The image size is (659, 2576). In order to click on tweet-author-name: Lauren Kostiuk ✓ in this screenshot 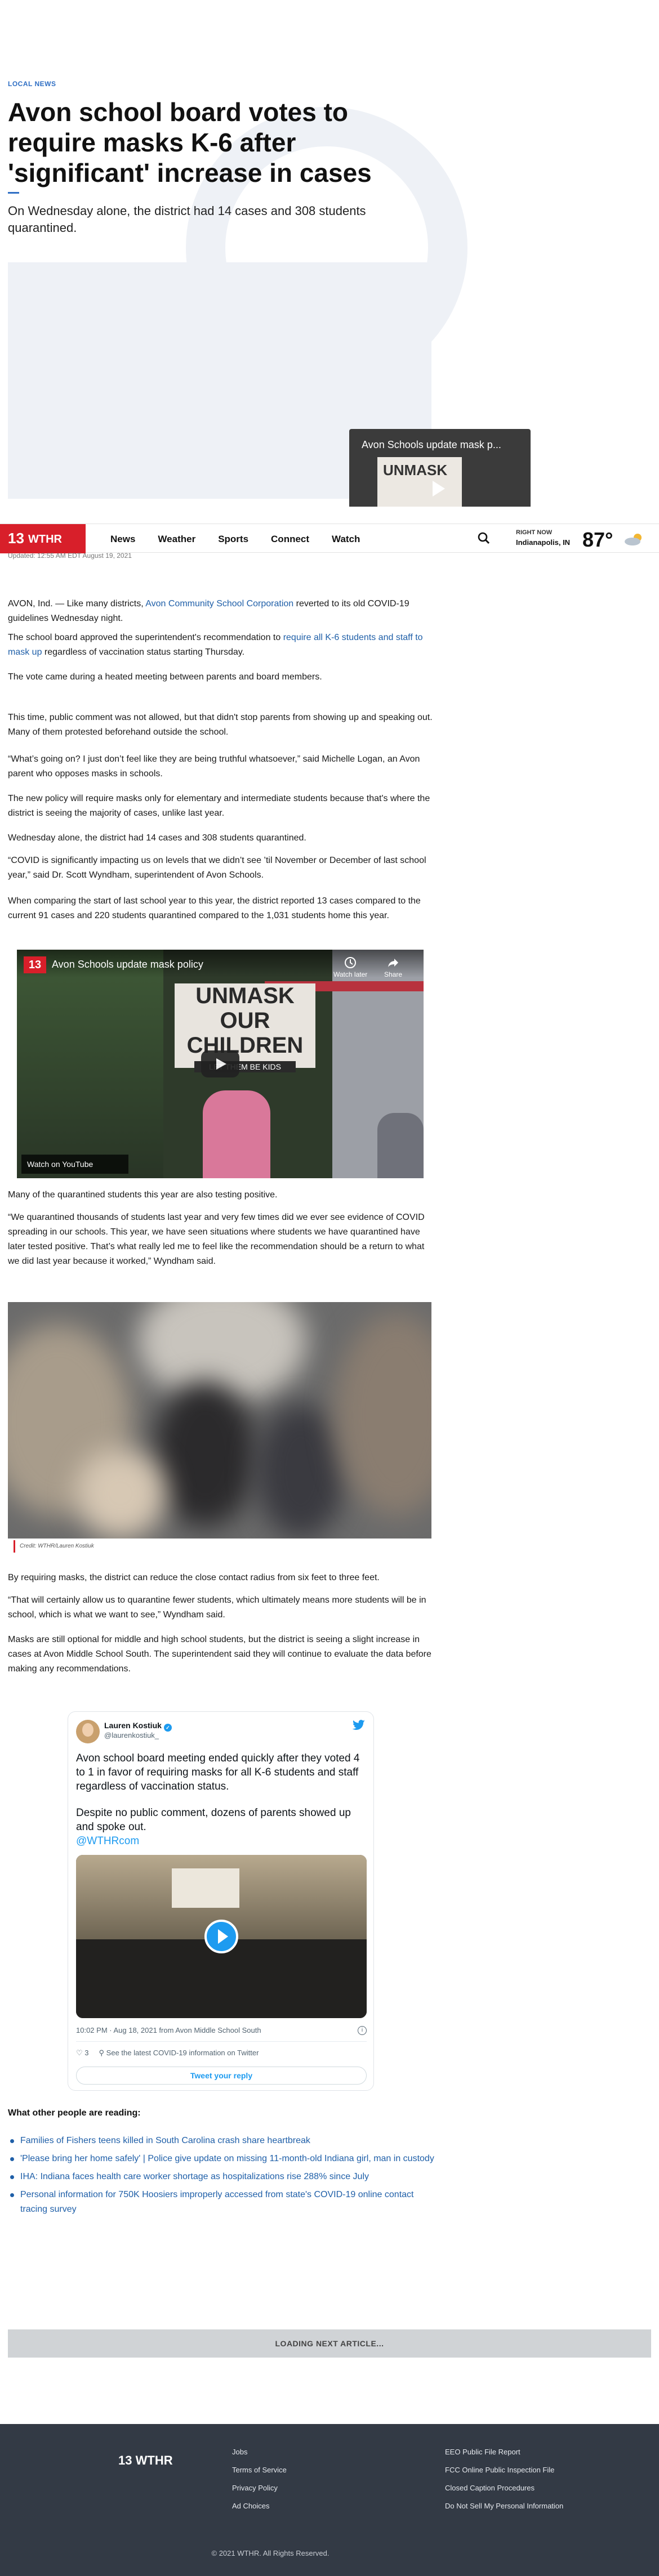, I will do `click(138, 1726)`.